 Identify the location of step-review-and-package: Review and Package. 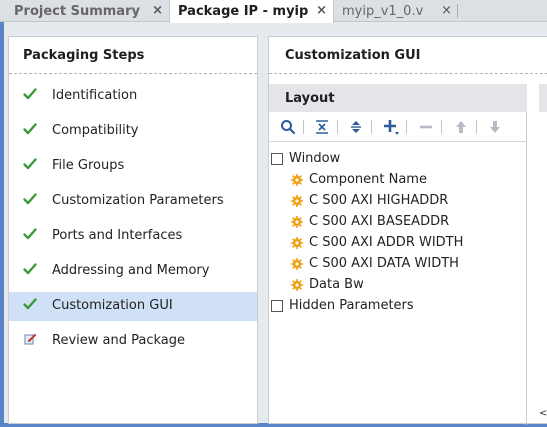
(133, 341).